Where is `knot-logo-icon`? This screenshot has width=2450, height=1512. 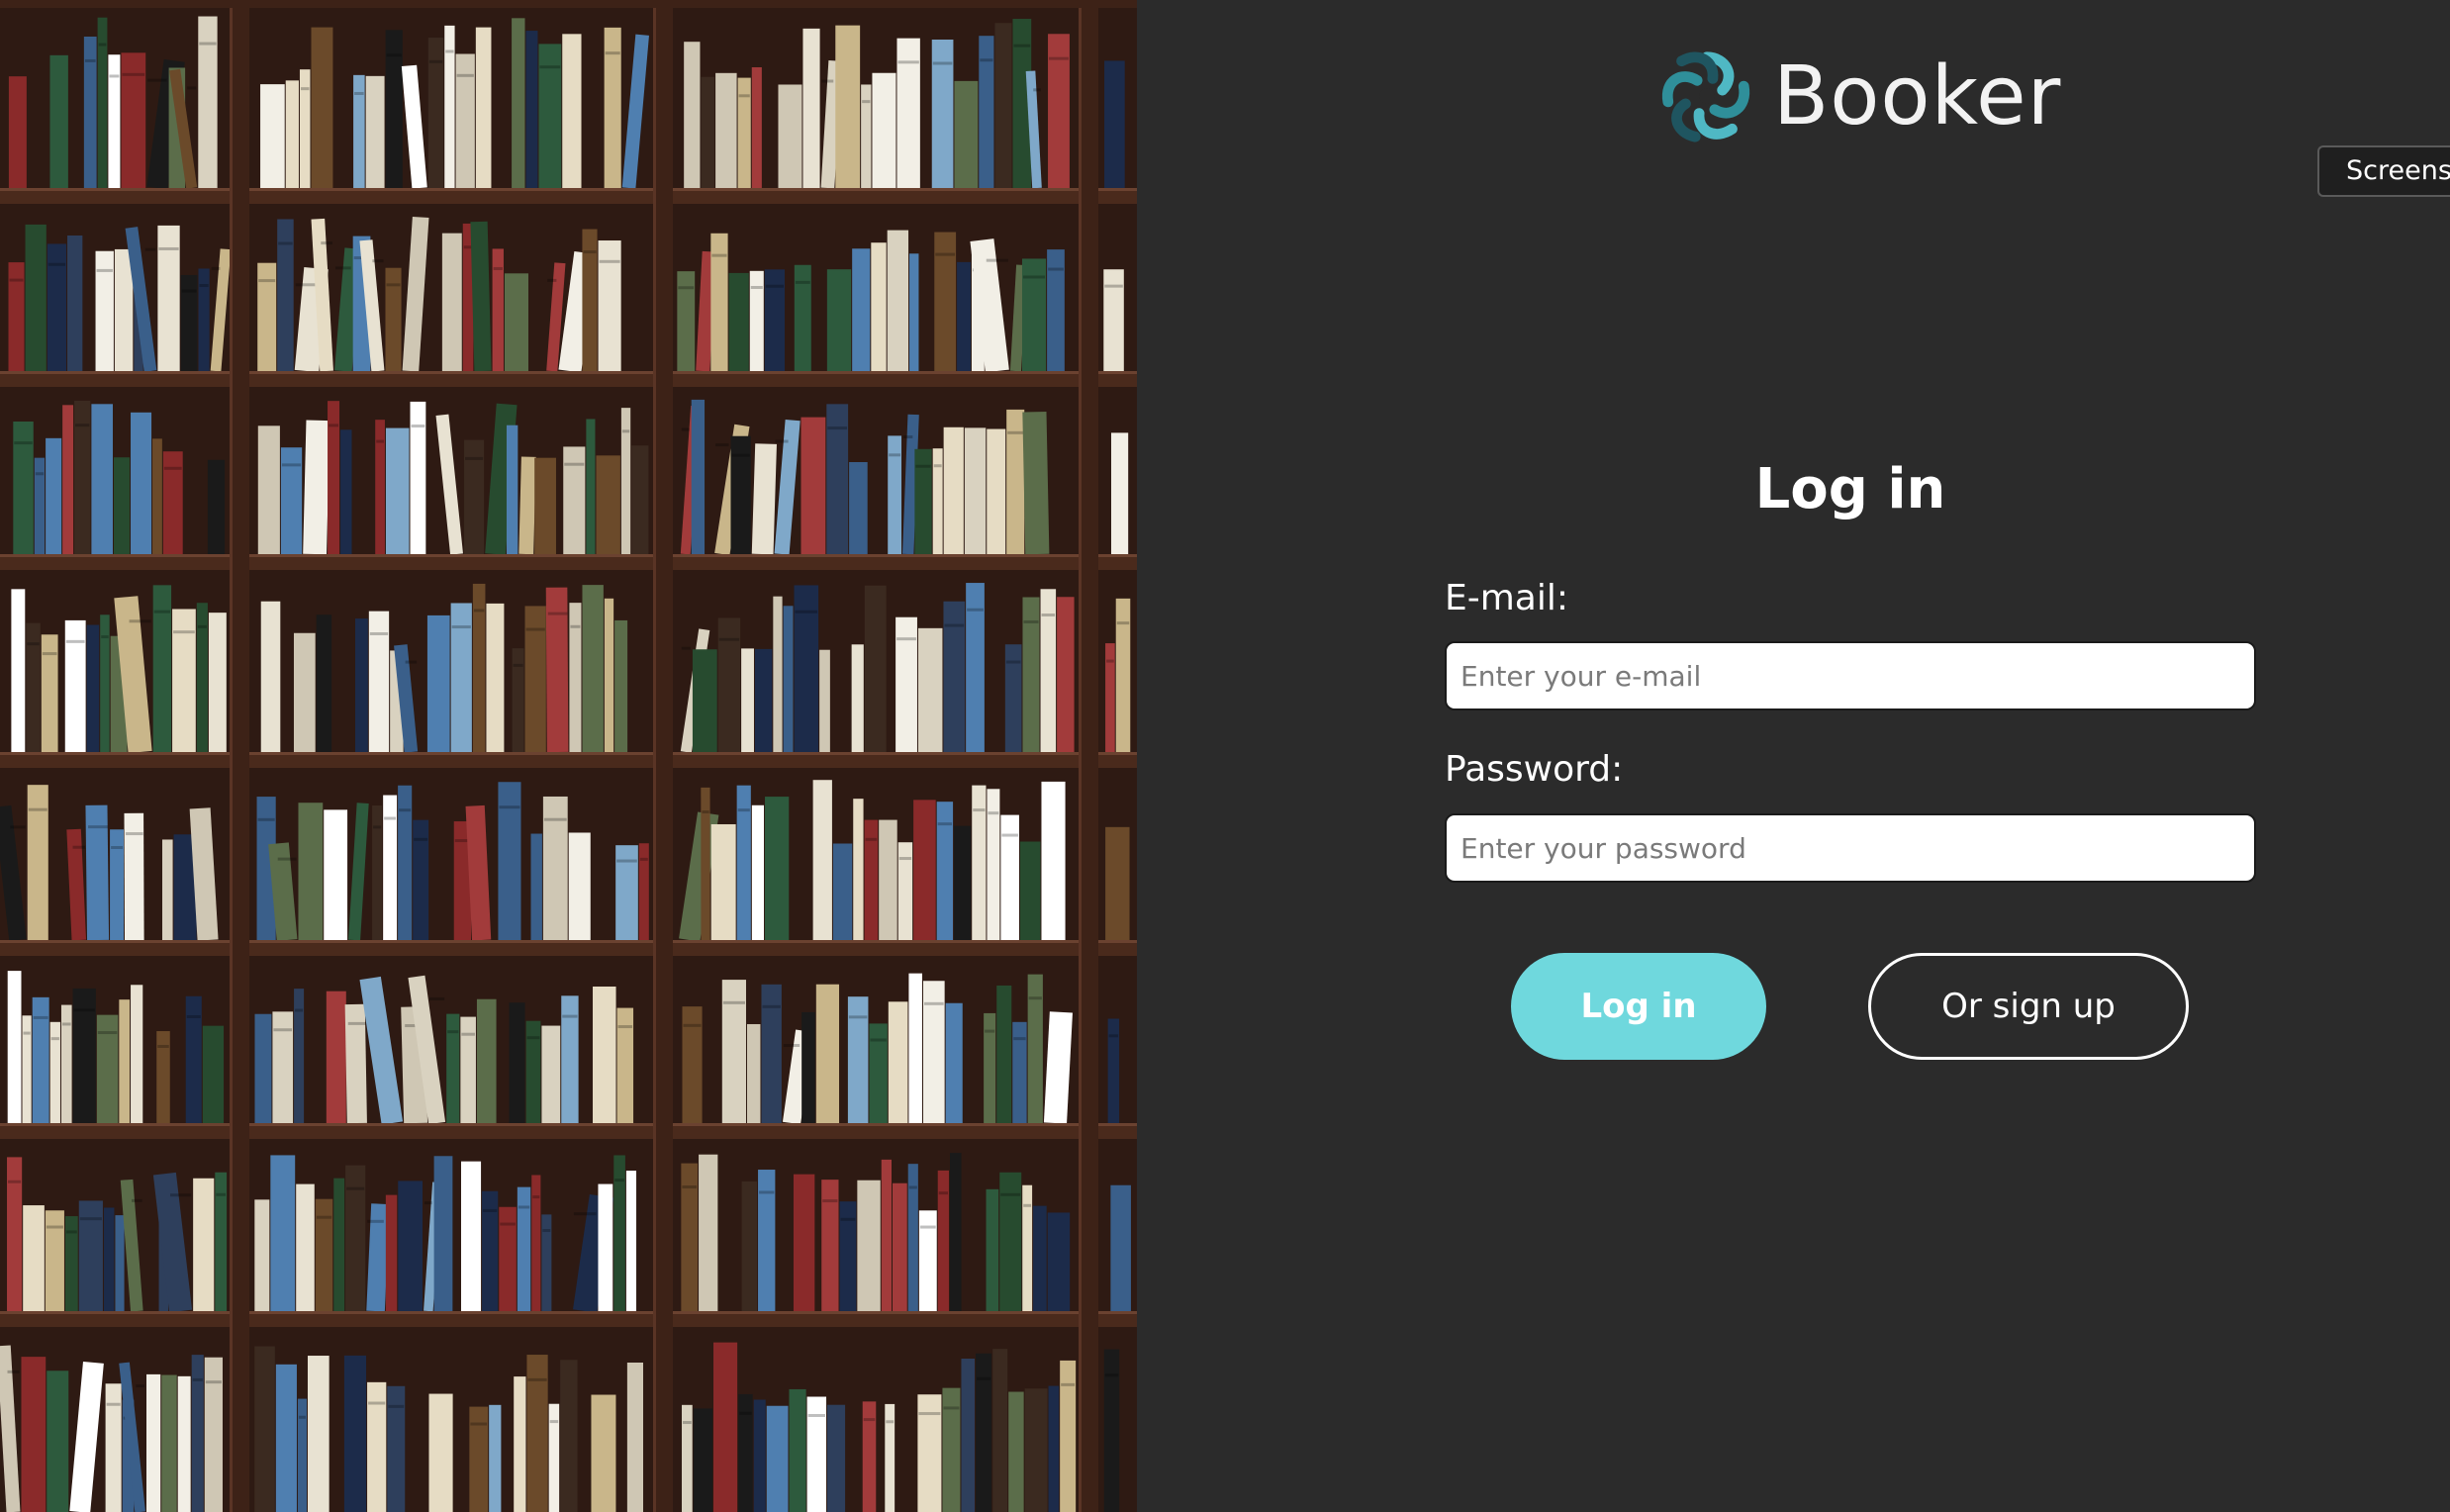 knot-logo-icon is located at coordinates (1705, 96).